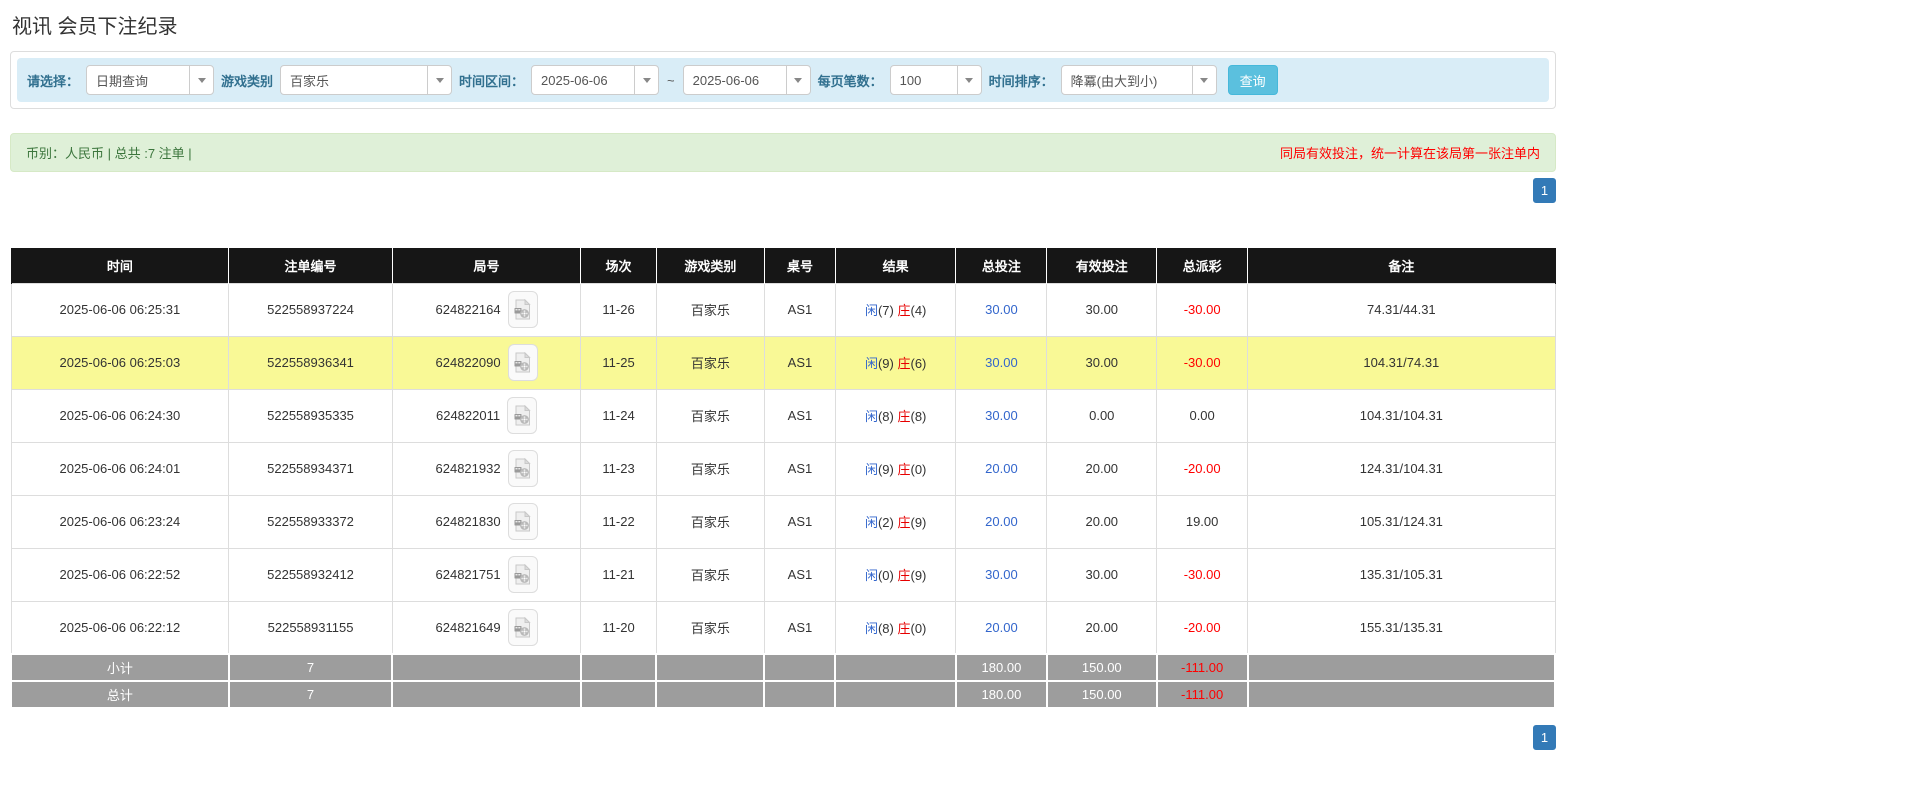  What do you see at coordinates (53, 81) in the screenshot?
I see `query-type-label: 请选择：` at bounding box center [53, 81].